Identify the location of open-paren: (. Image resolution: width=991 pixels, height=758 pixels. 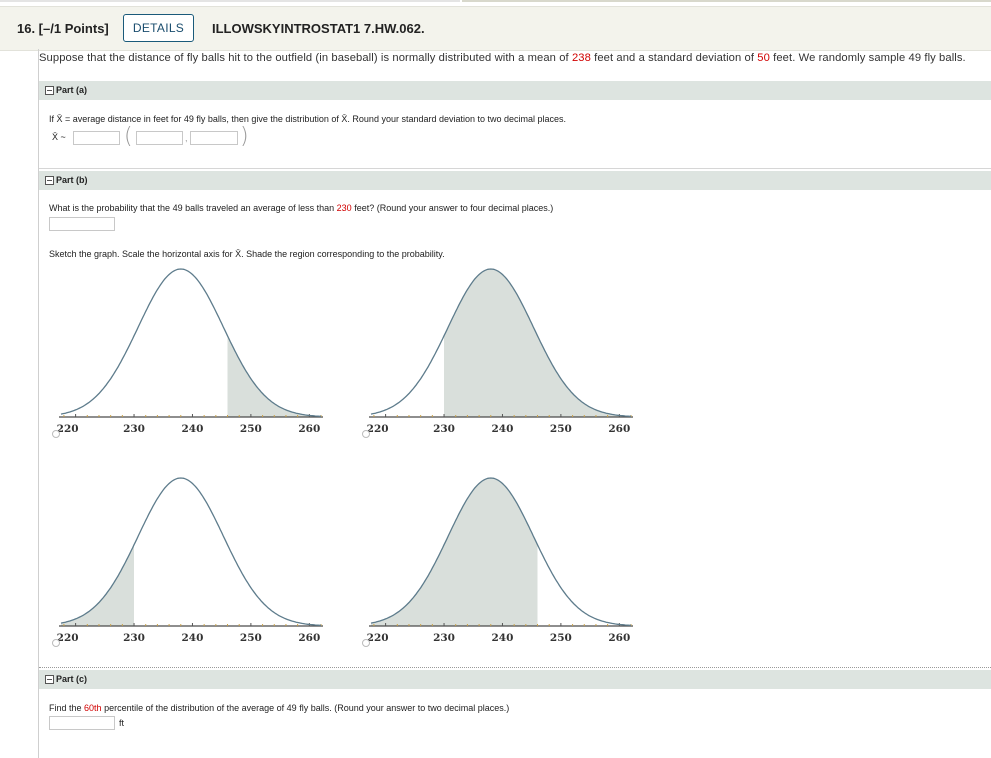
(128, 136).